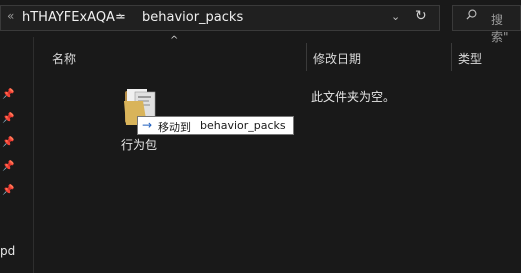  I want to click on address-history-dropdown-icon: ⌄, so click(395, 16).